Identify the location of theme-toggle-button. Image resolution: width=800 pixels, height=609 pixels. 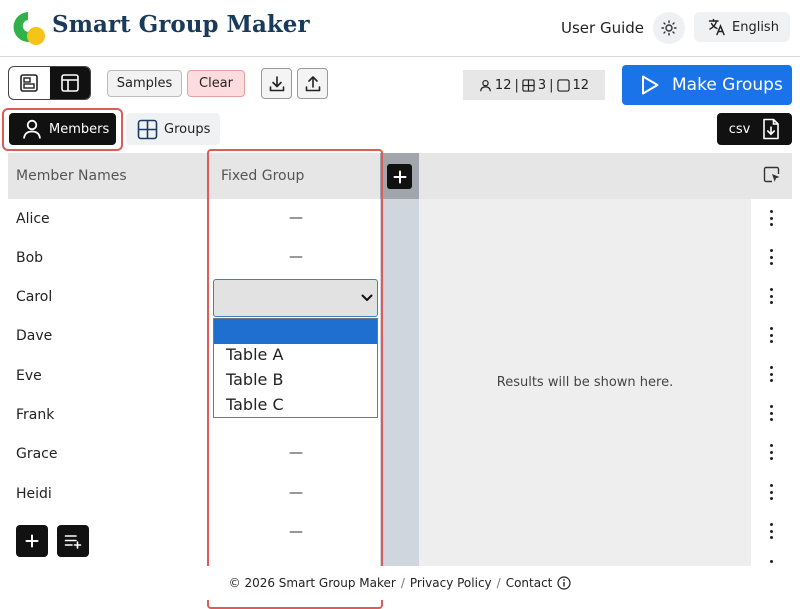
(669, 28).